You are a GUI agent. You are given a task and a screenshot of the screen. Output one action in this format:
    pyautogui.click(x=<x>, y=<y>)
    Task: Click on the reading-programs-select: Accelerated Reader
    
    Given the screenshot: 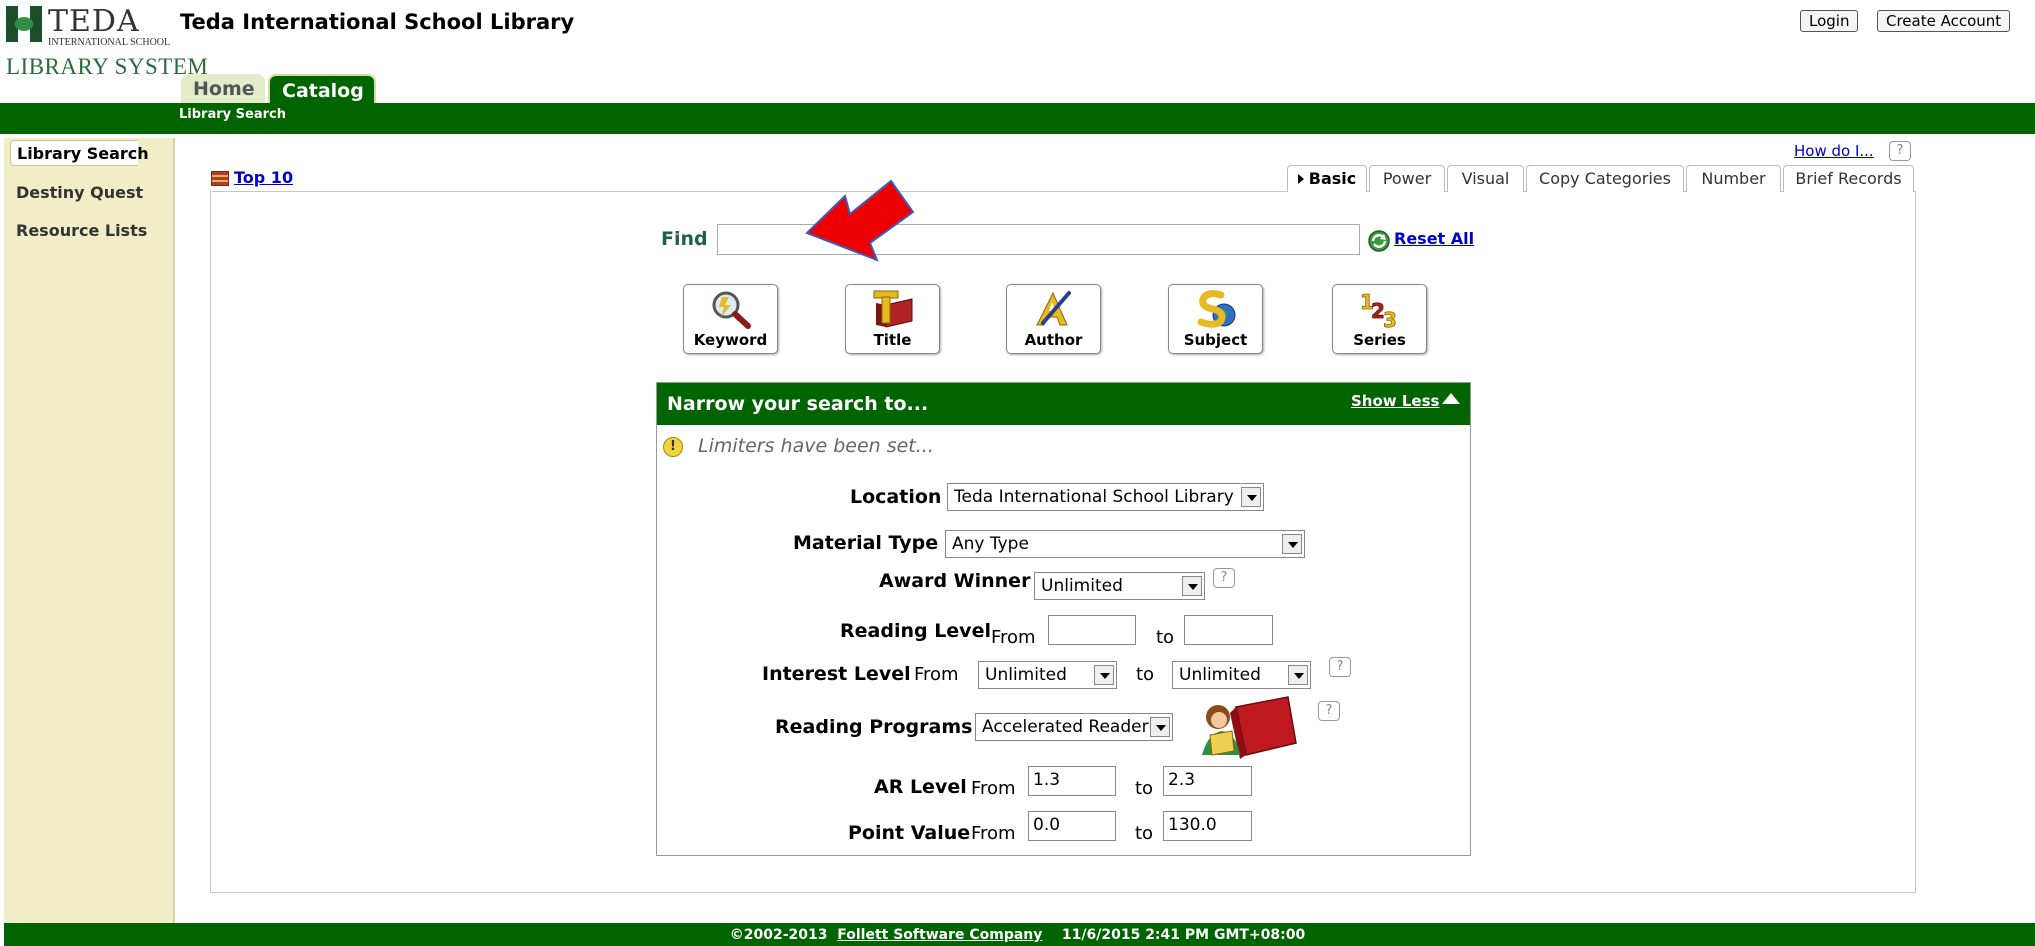 What is the action you would take?
    pyautogui.click(x=1074, y=727)
    